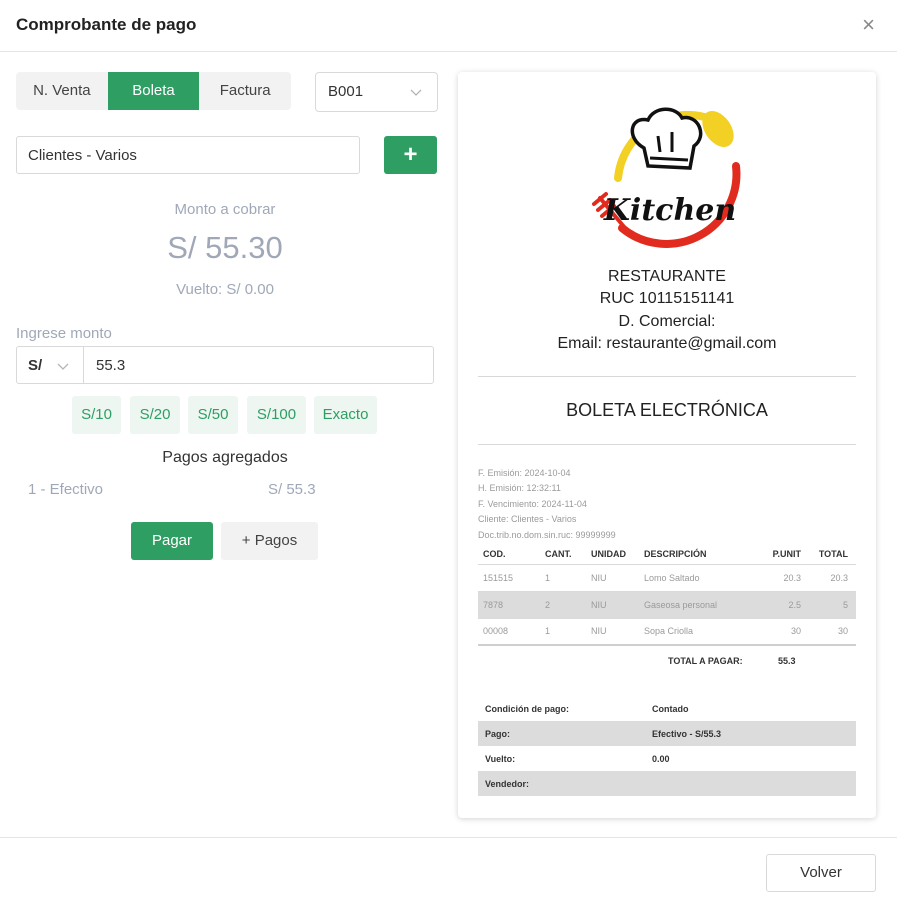 This screenshot has height=906, width=897. I want to click on payment-info-value: Efectivo - S/55.3, so click(752, 733).